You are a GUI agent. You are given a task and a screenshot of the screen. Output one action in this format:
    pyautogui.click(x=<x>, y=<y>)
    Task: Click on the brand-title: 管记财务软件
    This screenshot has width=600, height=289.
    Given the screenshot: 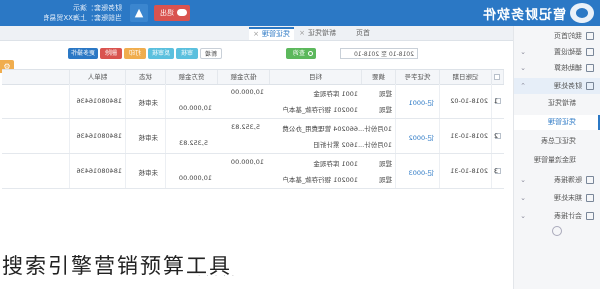 What is the action you would take?
    pyautogui.click(x=523, y=15)
    